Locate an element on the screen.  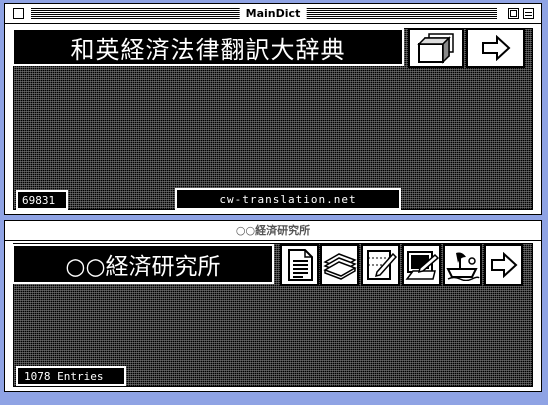
edit-note-button is located at coordinates (380, 265).